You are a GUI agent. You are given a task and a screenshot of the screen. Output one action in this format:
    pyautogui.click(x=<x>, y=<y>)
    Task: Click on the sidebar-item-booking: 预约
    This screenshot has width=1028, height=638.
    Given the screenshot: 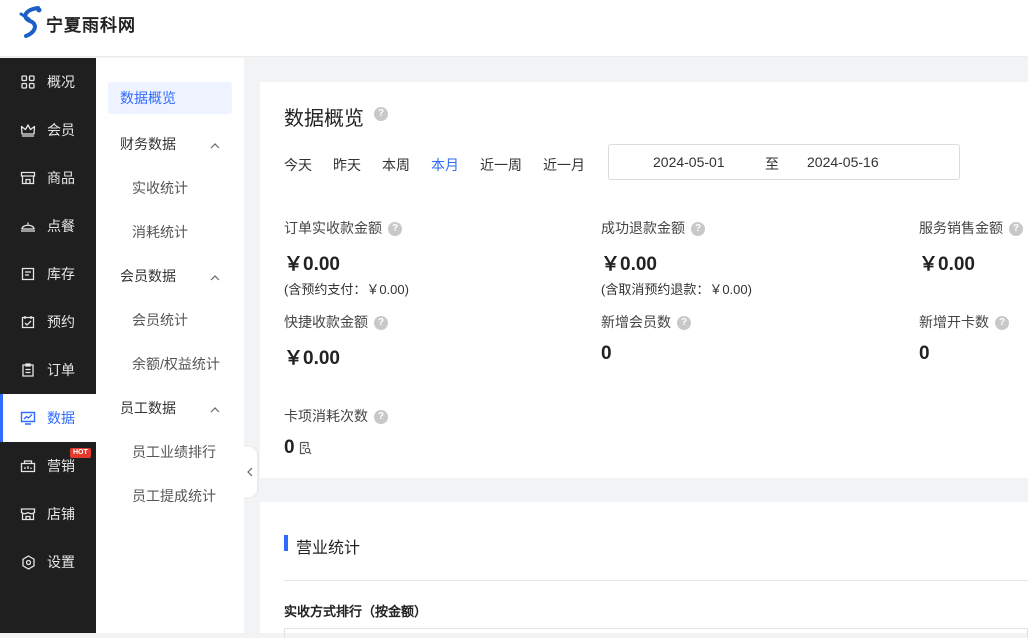 What is the action you would take?
    pyautogui.click(x=48, y=322)
    